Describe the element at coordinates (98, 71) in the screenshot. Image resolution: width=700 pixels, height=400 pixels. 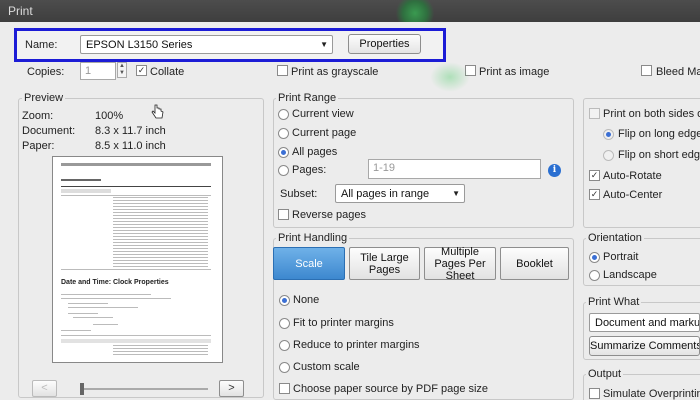
I see `copies-input: 1` at that location.